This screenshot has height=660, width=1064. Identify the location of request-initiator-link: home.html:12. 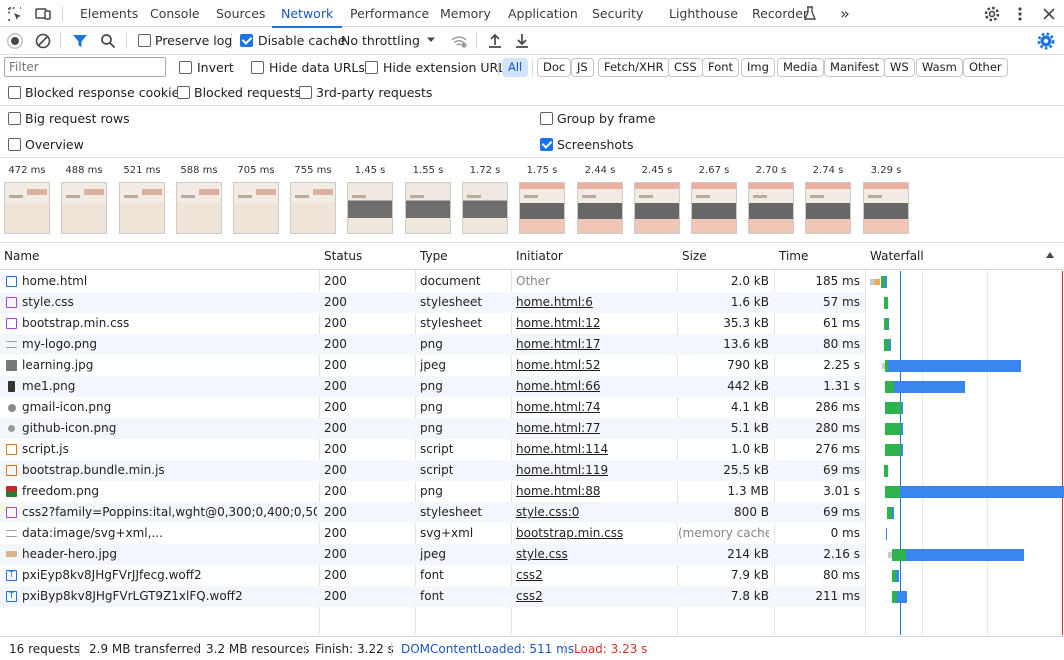
(558, 323).